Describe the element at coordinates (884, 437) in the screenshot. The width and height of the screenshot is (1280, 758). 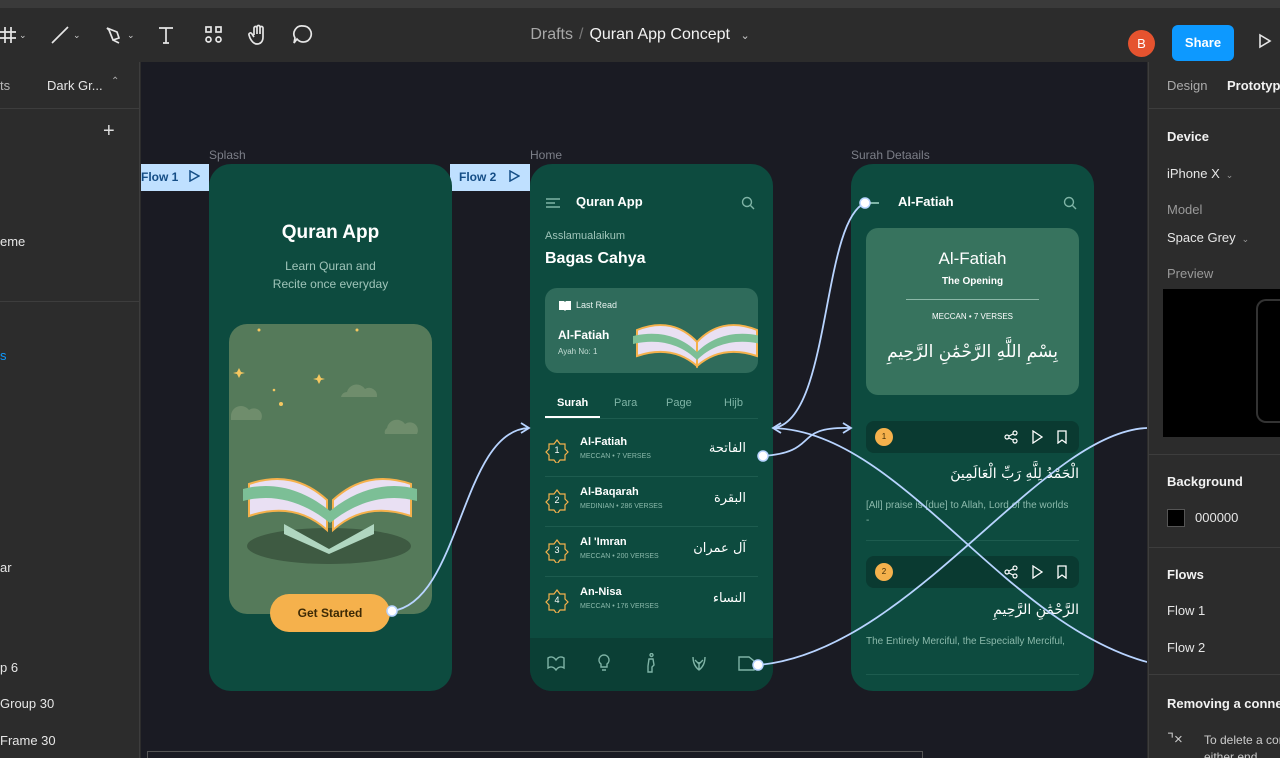
I see `verse-number: 1` at that location.